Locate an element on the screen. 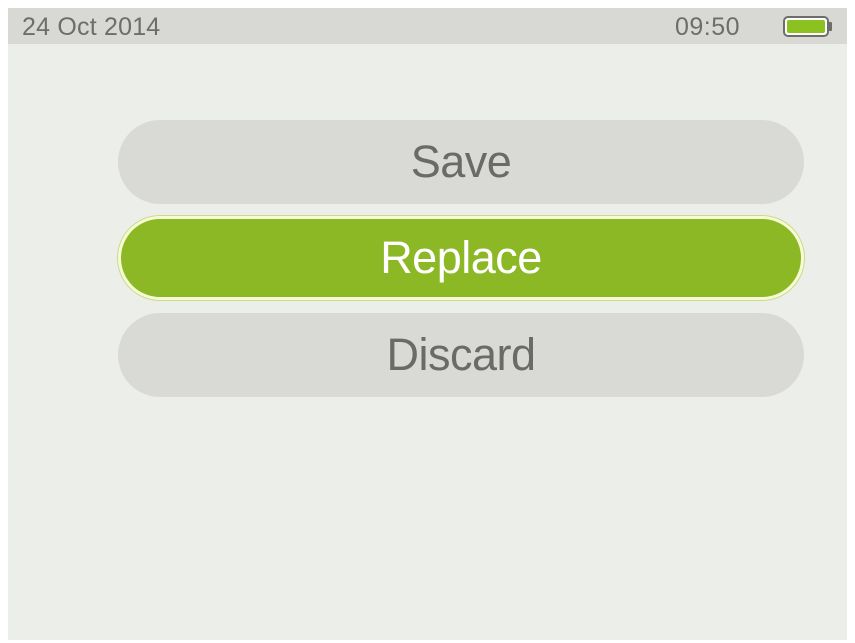 This screenshot has width=855, height=643. status-date: 24 Oct 2014 is located at coordinates (91, 27).